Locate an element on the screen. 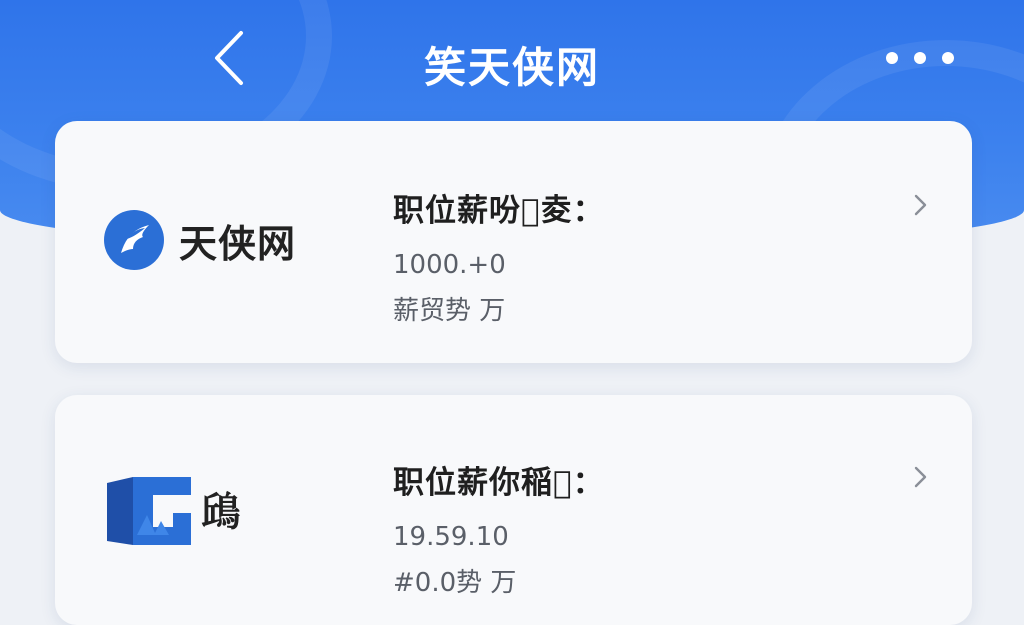  top-bar: 笑天侠网 is located at coordinates (512, 60).